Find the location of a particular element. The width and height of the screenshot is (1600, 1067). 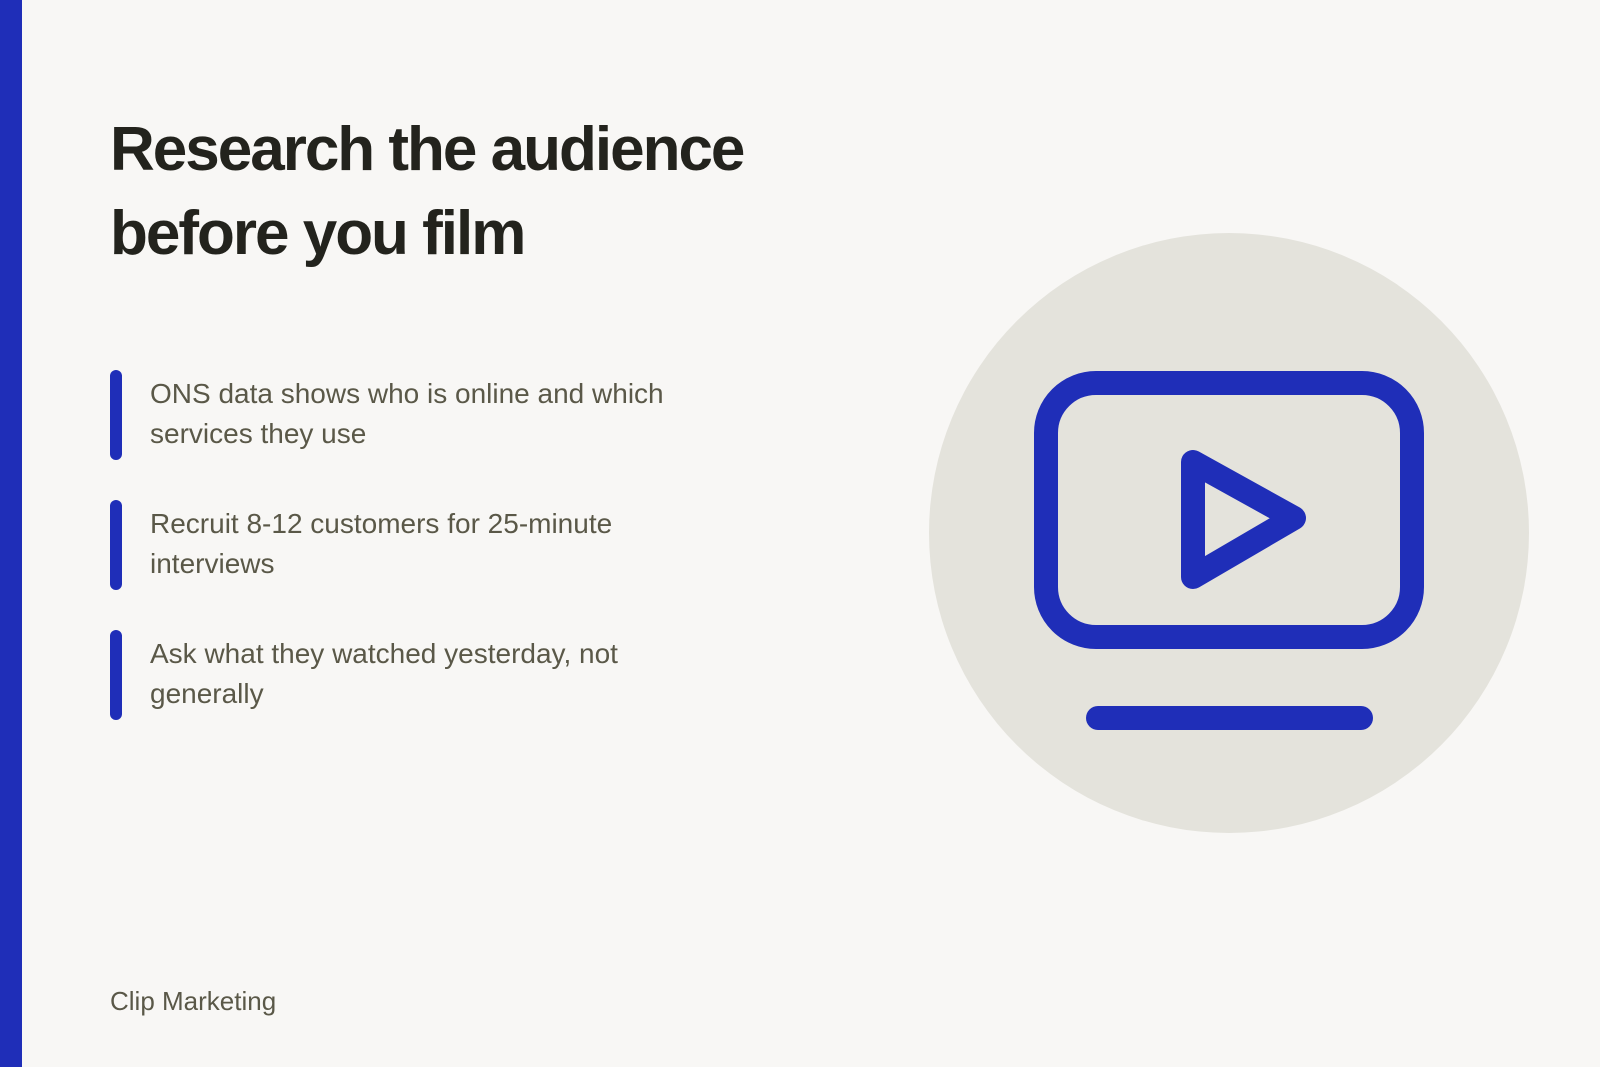

footer-brand: Clip Marketing is located at coordinates (193, 1001).